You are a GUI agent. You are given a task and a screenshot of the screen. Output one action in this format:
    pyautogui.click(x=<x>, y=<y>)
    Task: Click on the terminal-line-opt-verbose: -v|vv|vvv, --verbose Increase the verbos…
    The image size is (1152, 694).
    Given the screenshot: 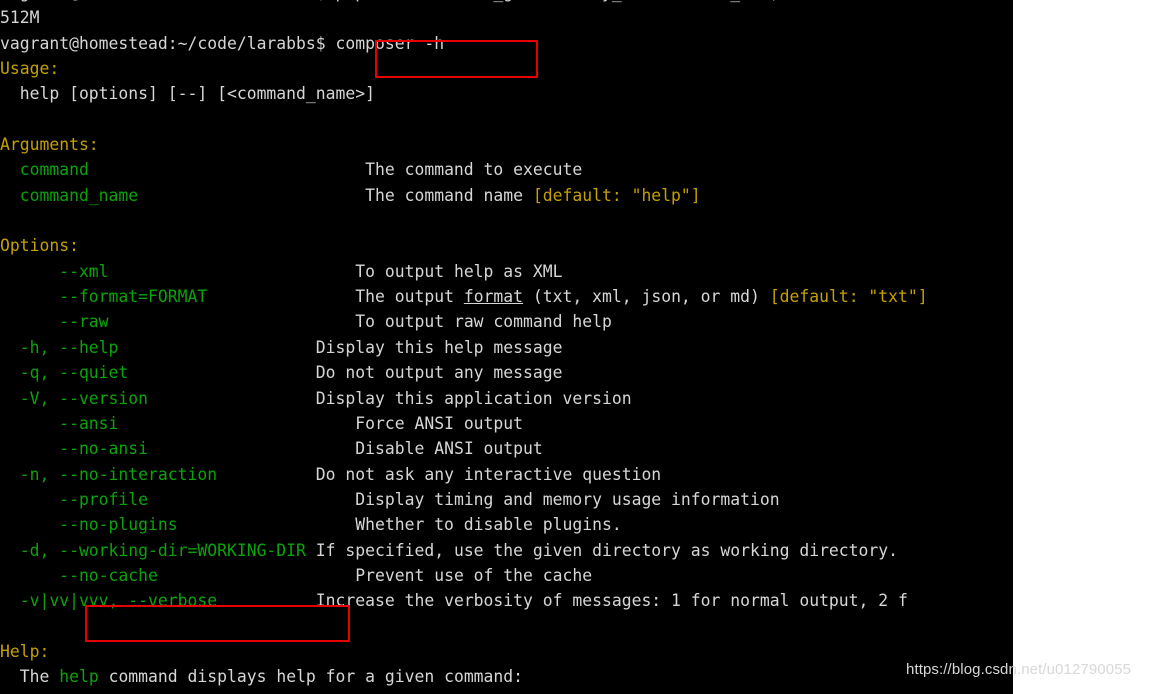 What is the action you would take?
    pyautogui.click(x=506, y=600)
    